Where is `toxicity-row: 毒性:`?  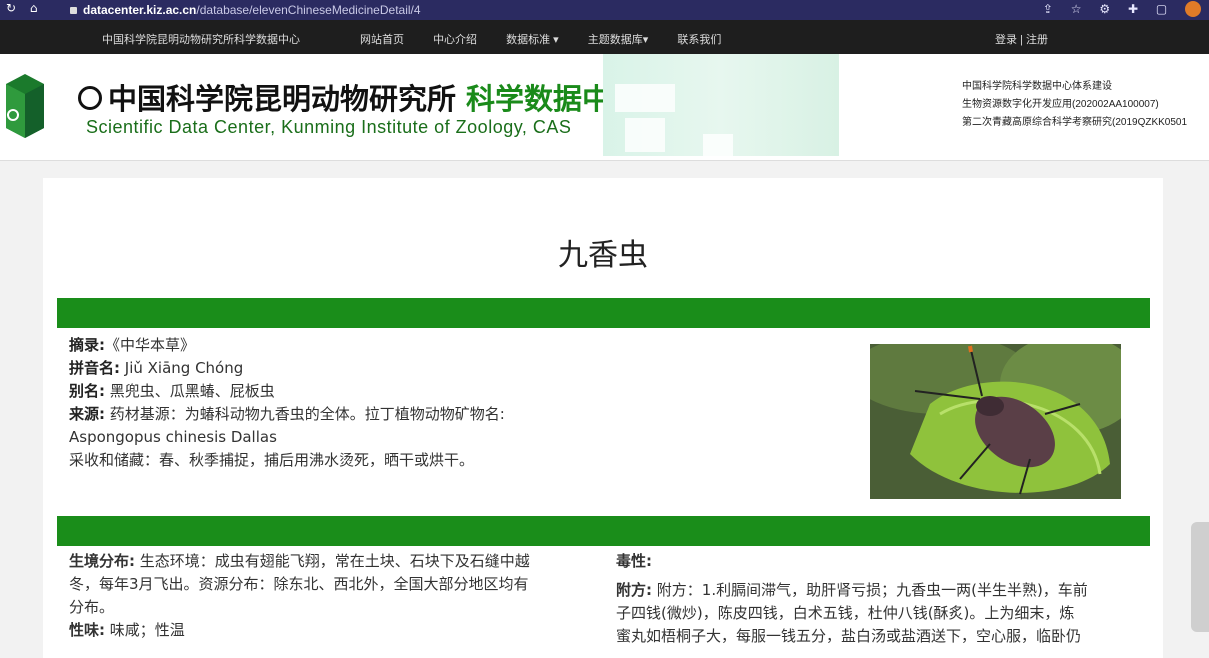
toxicity-row: 毒性: is located at coordinates (881, 561).